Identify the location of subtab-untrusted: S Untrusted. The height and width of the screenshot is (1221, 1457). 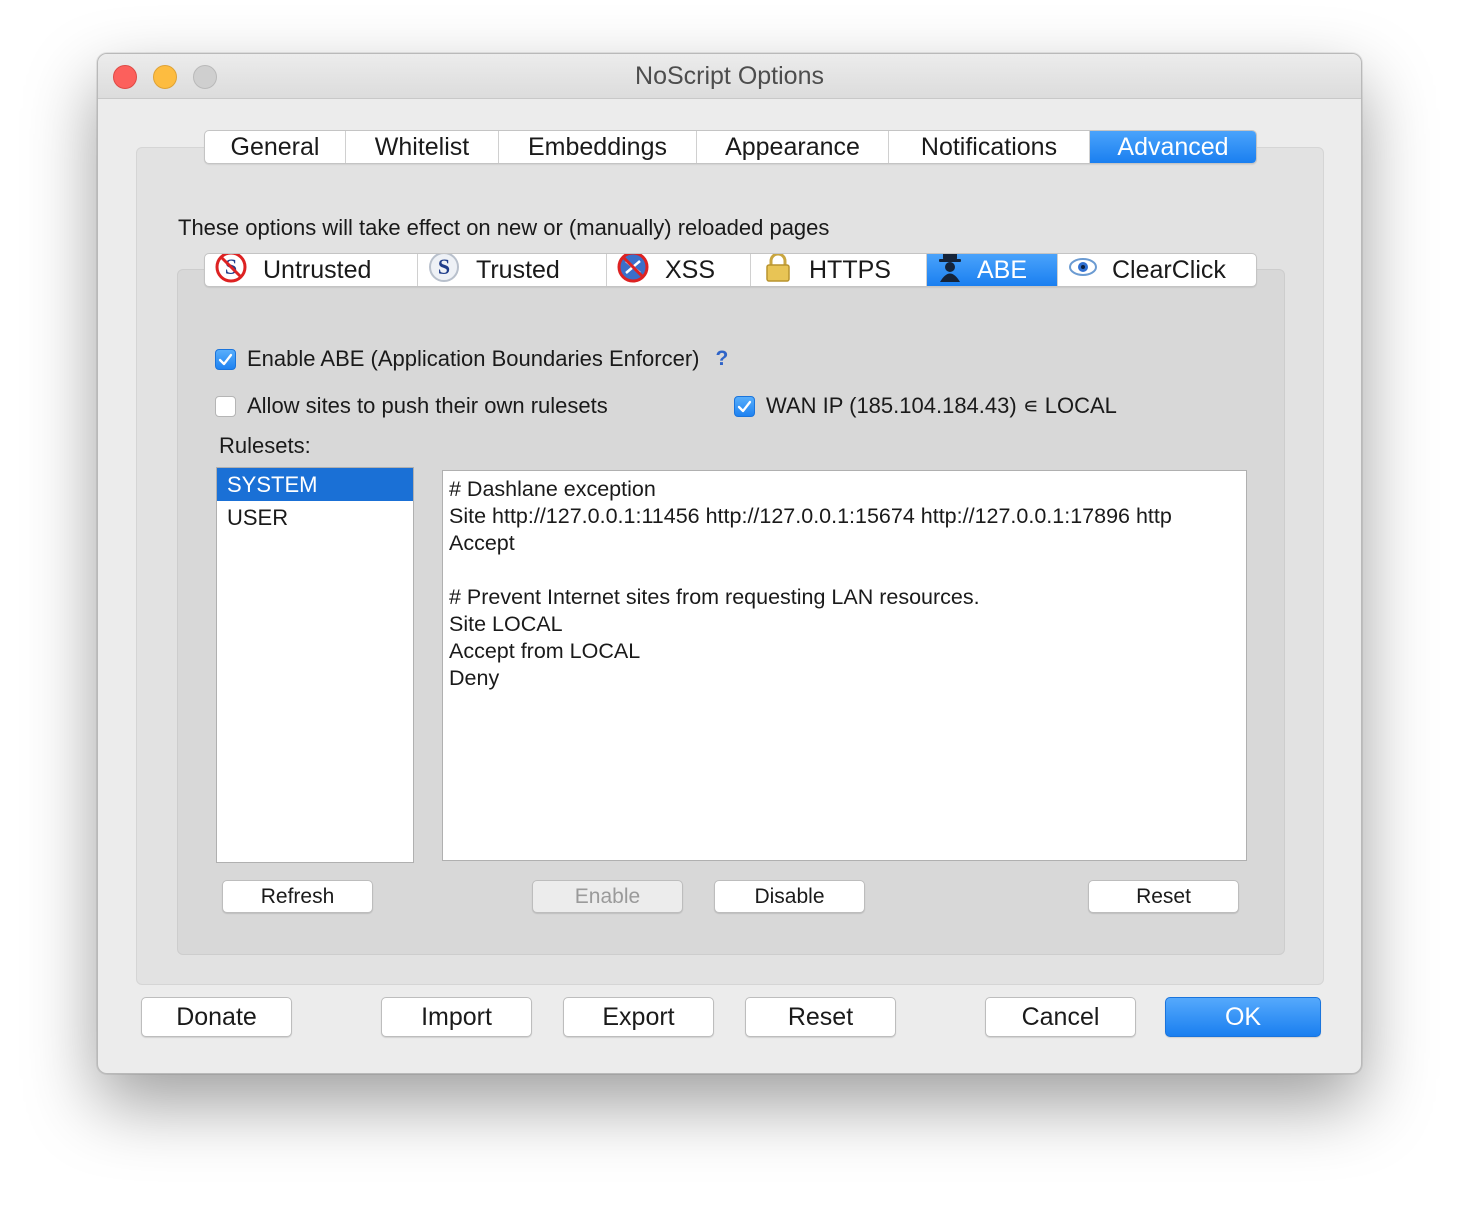
(311, 270).